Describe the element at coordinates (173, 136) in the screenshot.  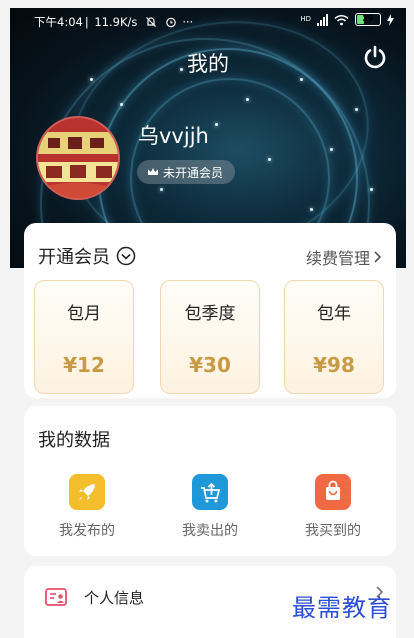
I see `username: 乌vvjjh` at that location.